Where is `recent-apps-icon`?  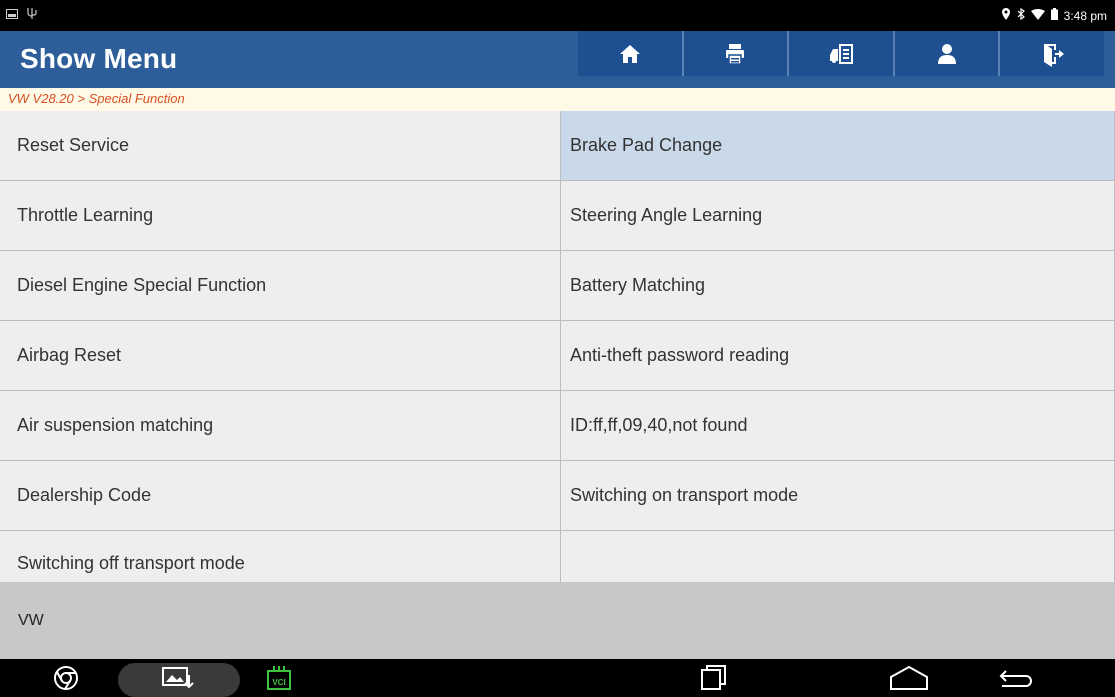 recent-apps-icon is located at coordinates (713, 678).